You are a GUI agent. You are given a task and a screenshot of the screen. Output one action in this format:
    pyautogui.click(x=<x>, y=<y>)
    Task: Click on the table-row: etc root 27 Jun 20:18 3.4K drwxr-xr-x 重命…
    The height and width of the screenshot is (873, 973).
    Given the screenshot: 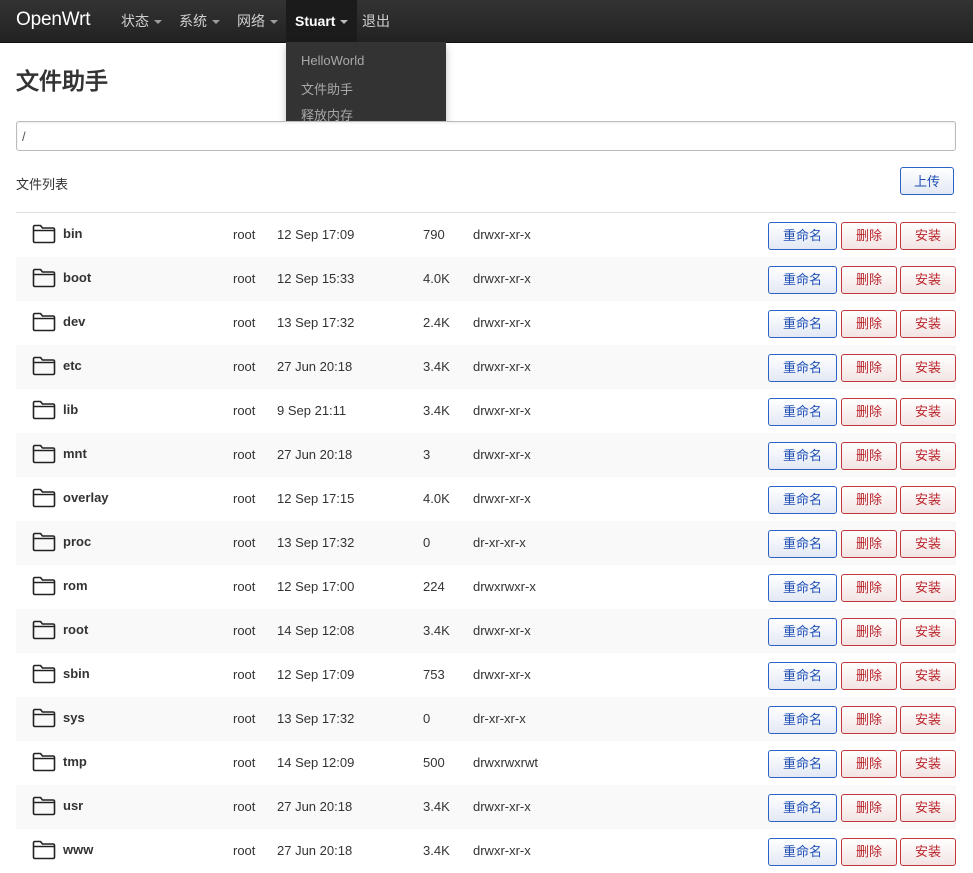 What is the action you would take?
    pyautogui.click(x=486, y=367)
    